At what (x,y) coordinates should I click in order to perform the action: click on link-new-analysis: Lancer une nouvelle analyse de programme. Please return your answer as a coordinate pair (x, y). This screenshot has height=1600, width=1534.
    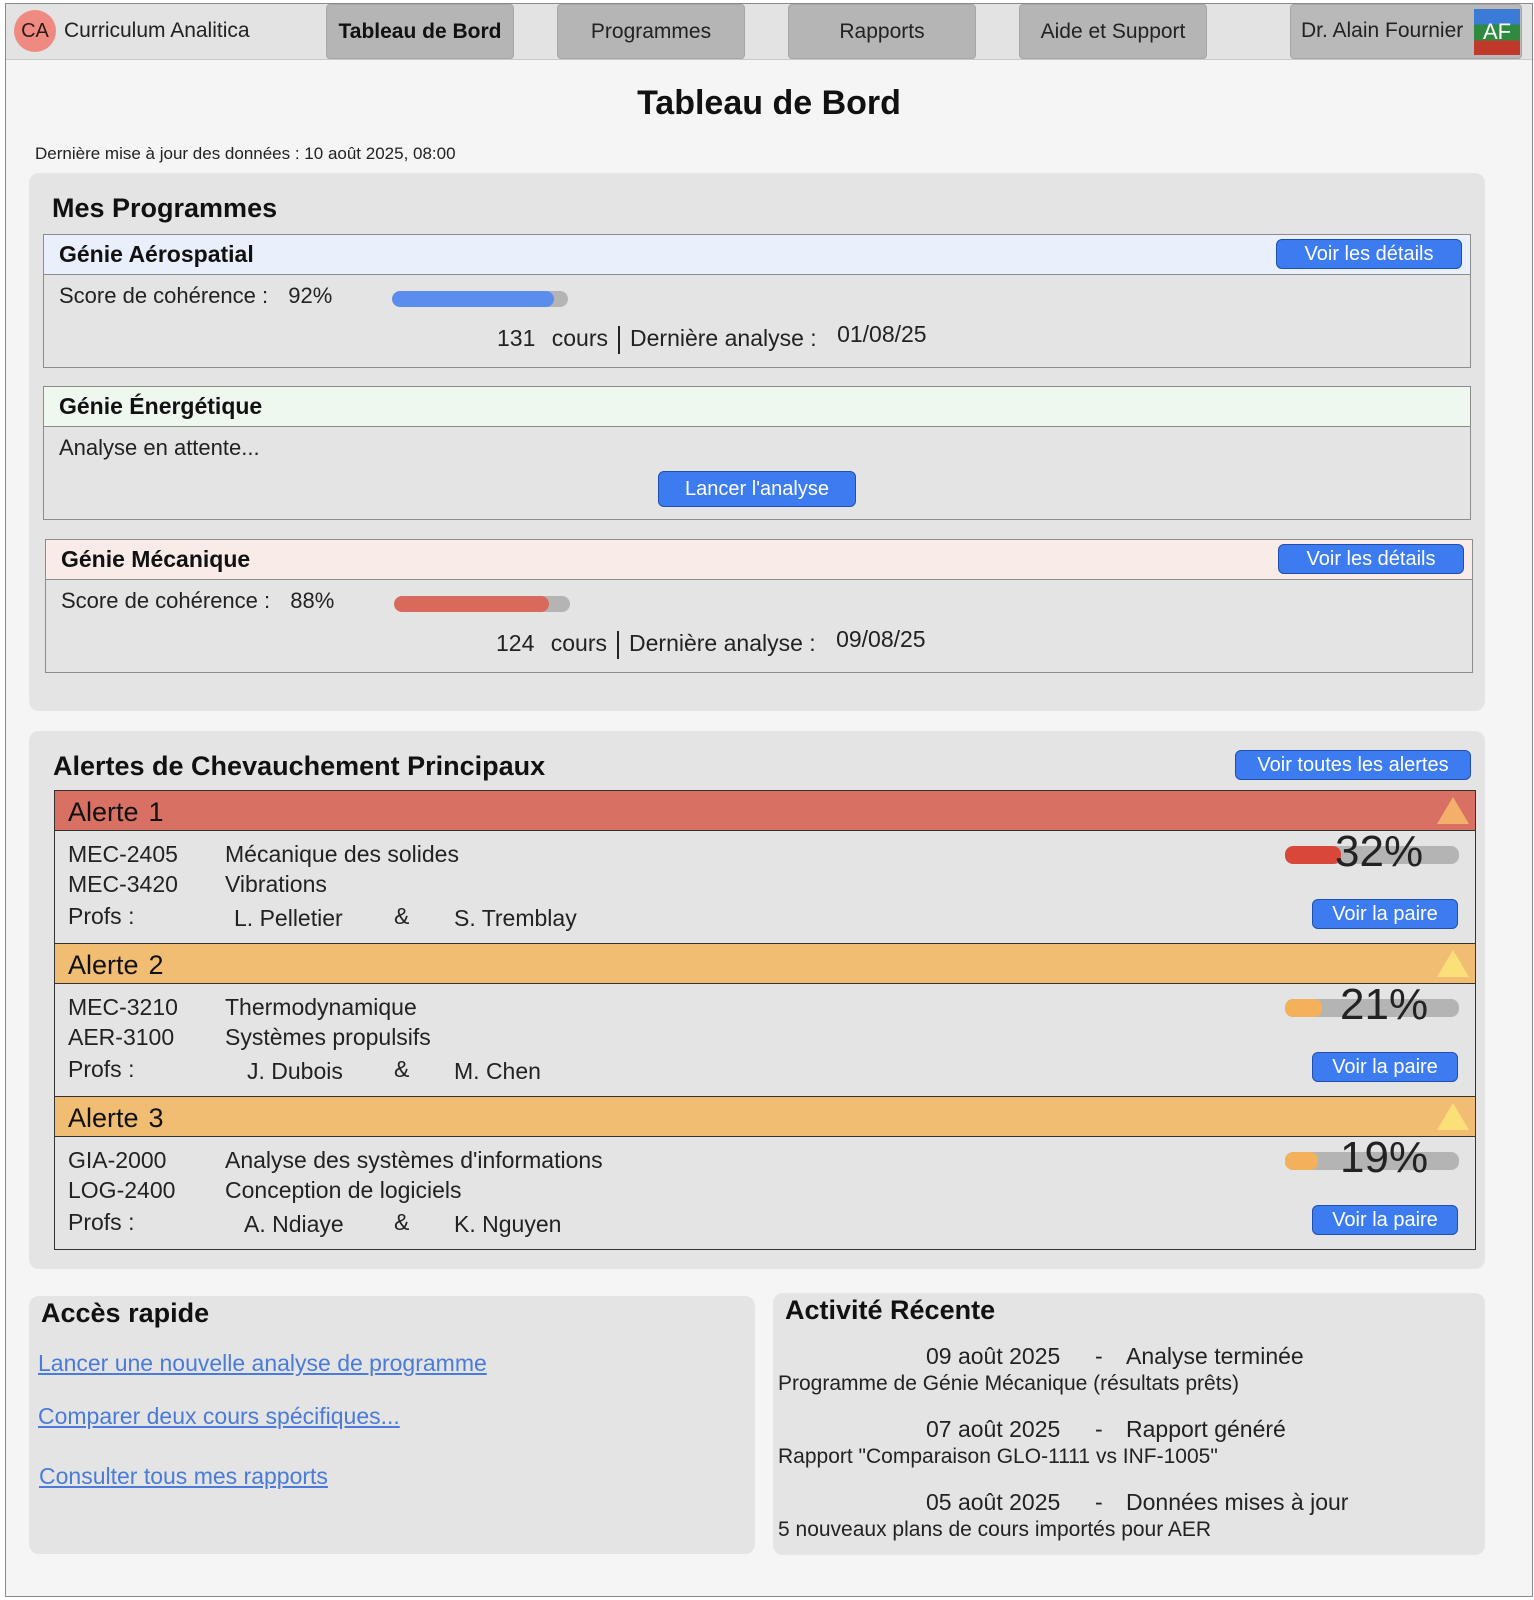
    Looking at the image, I should click on (262, 1363).